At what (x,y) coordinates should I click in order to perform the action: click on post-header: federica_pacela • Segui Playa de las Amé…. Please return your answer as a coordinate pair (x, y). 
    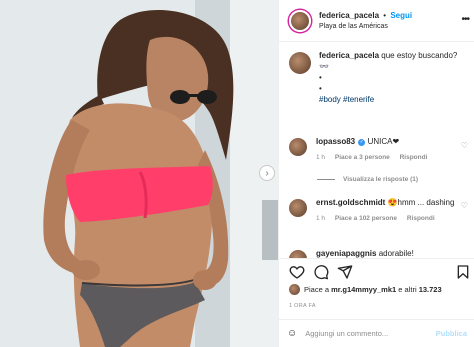
    Looking at the image, I should click on (376, 21).